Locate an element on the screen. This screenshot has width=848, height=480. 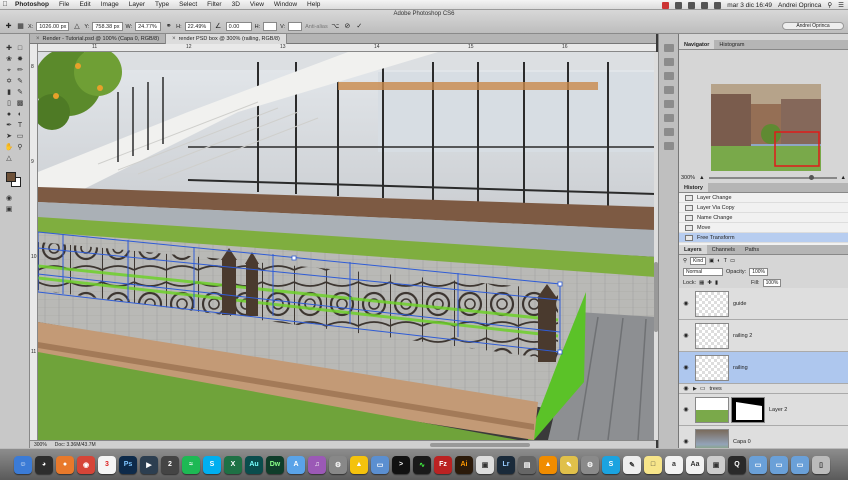
y-field: 758.38 px is located at coordinates (107, 26).